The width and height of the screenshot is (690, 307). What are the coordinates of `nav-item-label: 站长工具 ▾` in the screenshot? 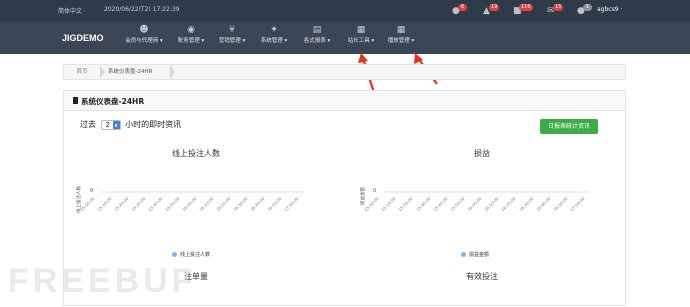 It's located at (361, 41).